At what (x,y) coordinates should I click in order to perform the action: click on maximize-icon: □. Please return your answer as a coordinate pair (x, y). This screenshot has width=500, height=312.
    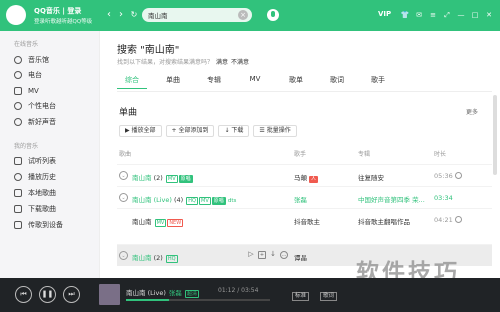
    Looking at the image, I should click on (475, 15).